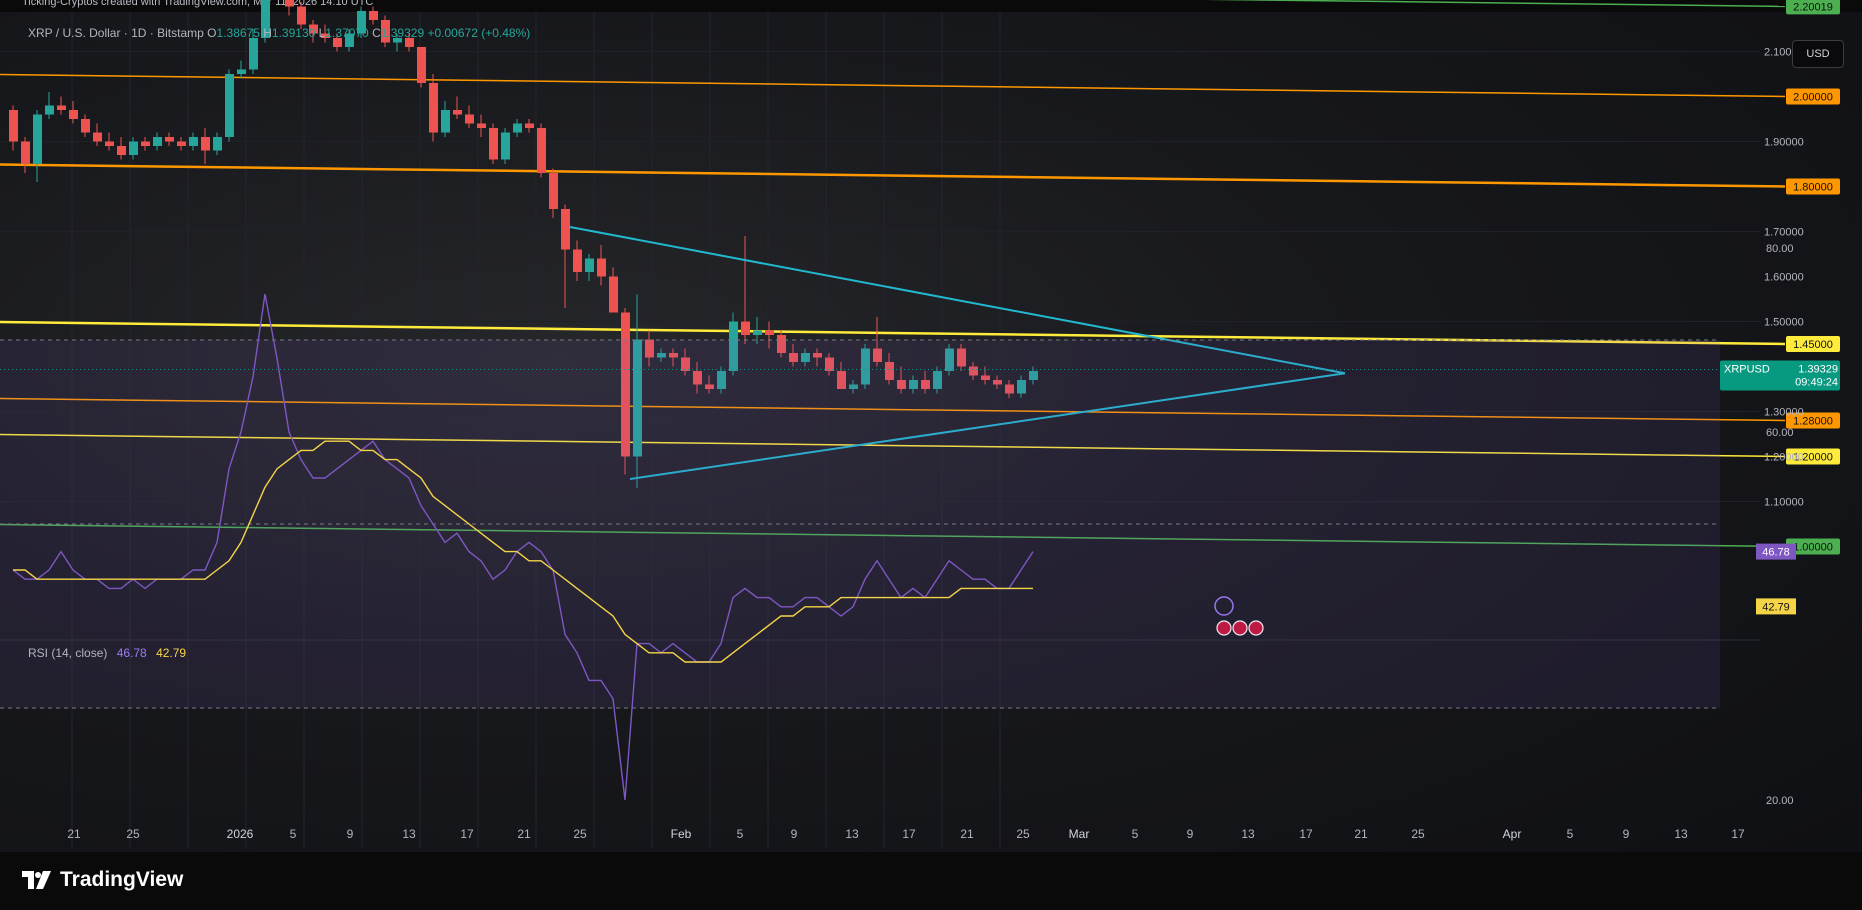  I want to click on change-value: +0.00672 (+0.48%), so click(479, 33).